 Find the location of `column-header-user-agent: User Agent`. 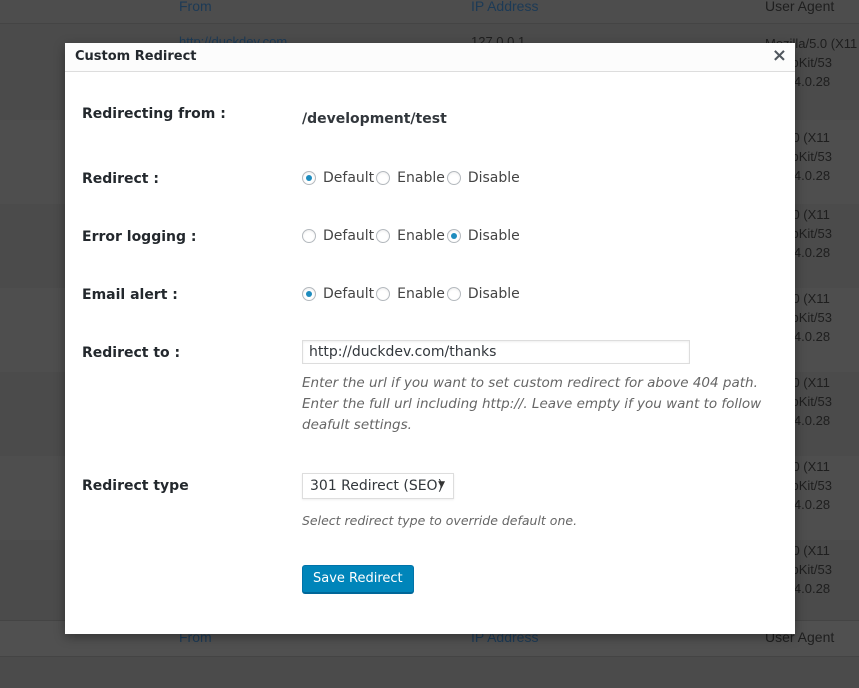

column-header-user-agent: User Agent is located at coordinates (800, 7).